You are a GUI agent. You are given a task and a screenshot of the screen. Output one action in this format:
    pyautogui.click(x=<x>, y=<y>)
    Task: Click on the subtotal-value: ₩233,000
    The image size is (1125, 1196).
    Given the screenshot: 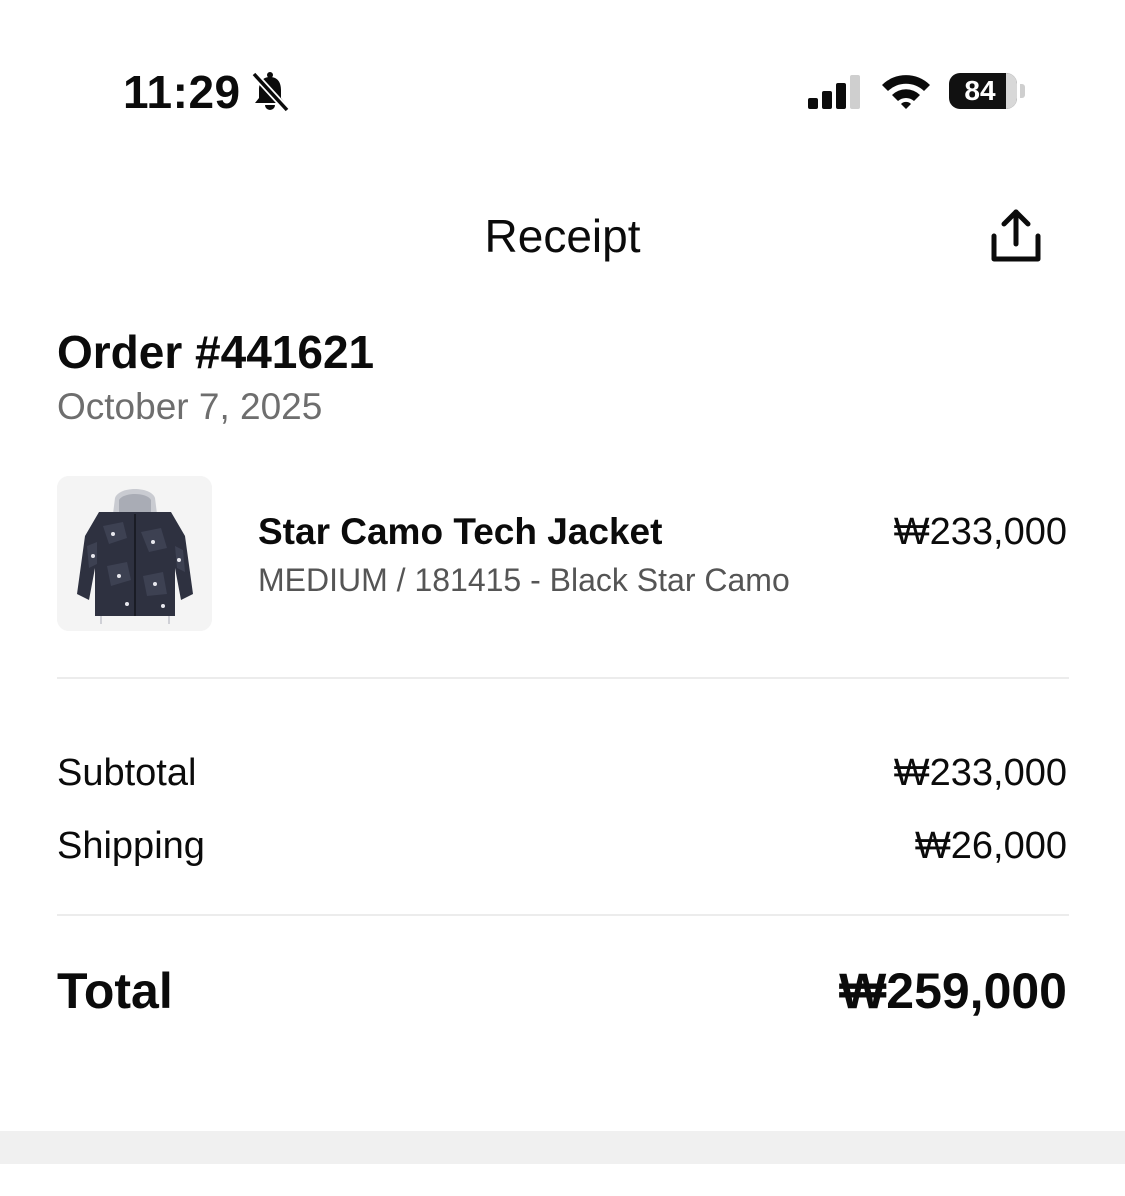 What is the action you would take?
    pyautogui.click(x=980, y=773)
    